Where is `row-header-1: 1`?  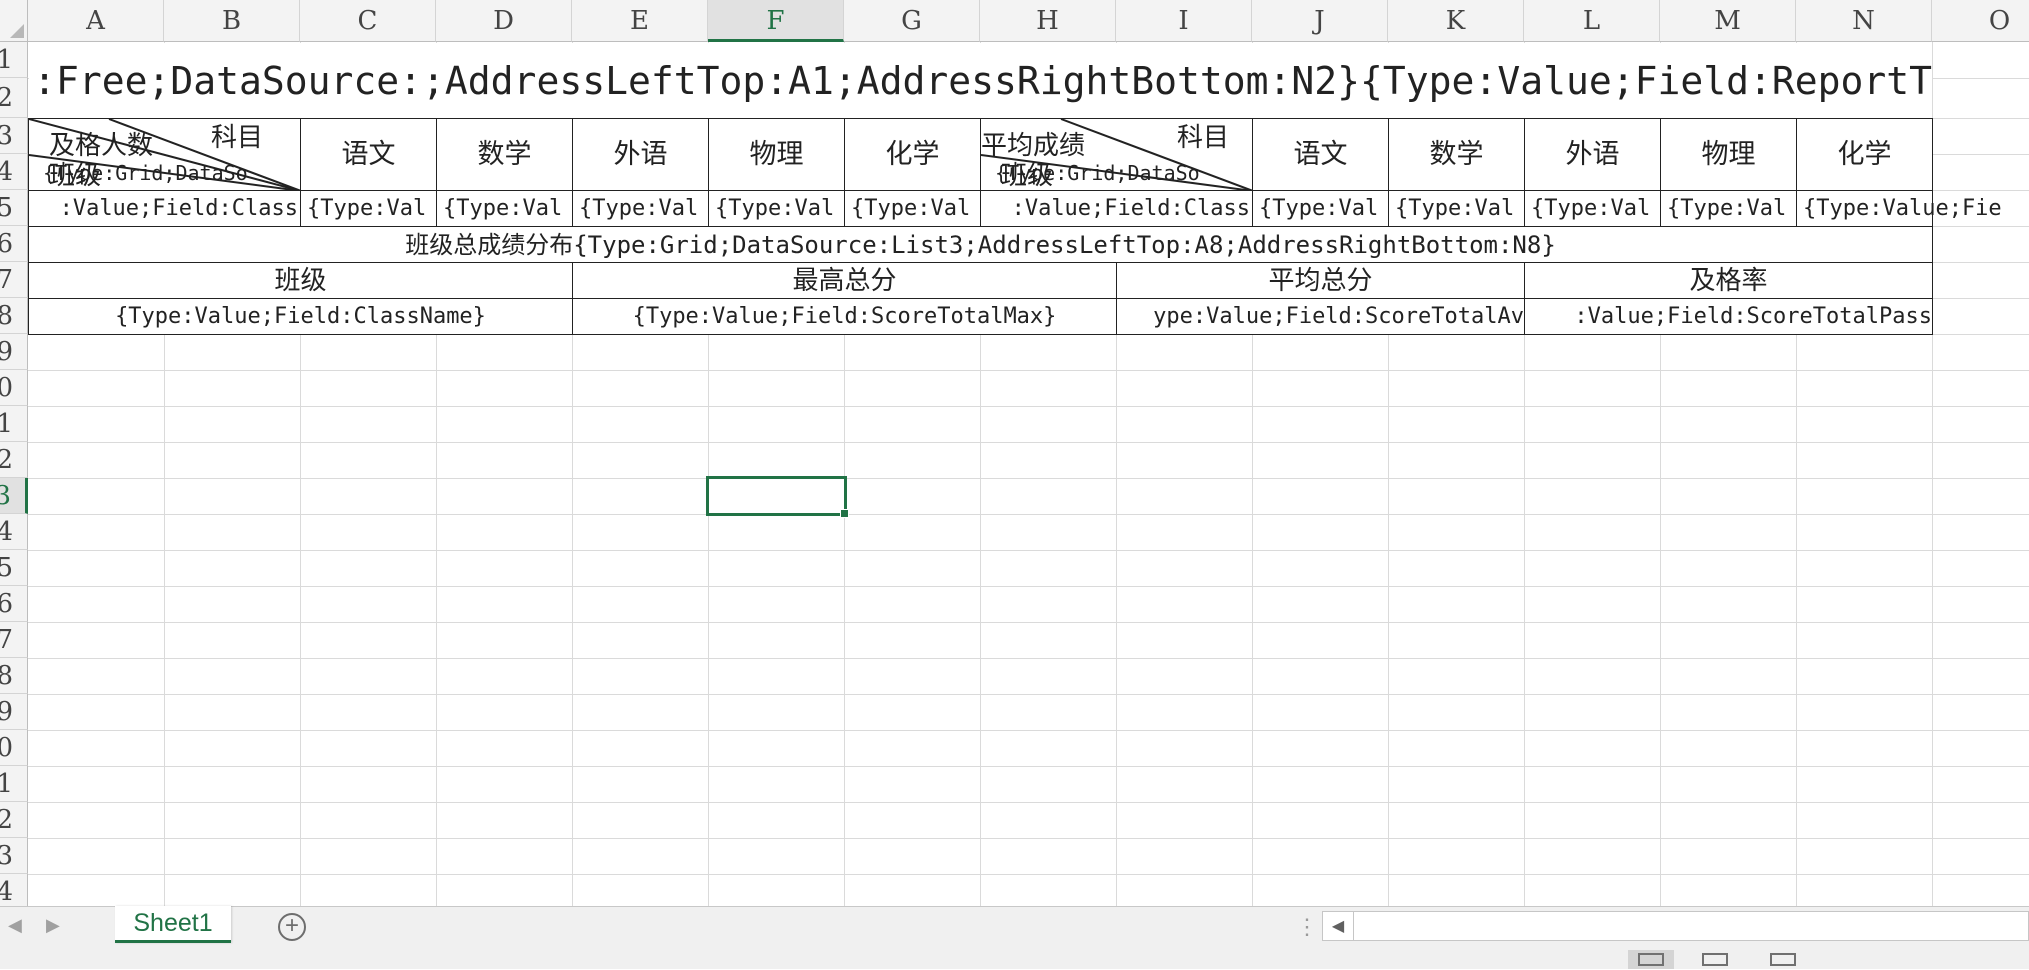 row-header-1: 1 is located at coordinates (14, 60).